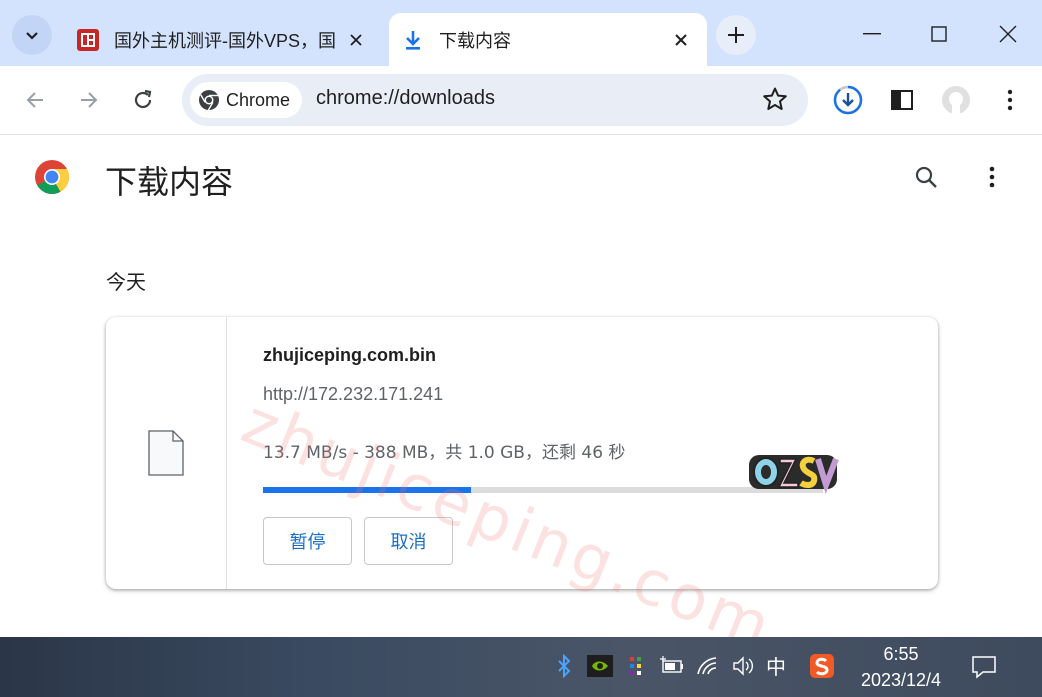 The height and width of the screenshot is (697, 1042). I want to click on browser-menu-button, so click(1010, 100).